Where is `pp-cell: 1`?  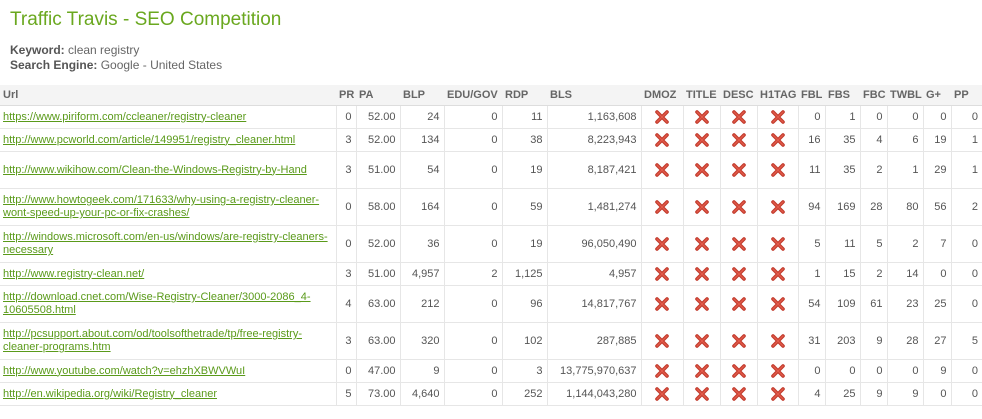
pp-cell: 1 is located at coordinates (966, 140).